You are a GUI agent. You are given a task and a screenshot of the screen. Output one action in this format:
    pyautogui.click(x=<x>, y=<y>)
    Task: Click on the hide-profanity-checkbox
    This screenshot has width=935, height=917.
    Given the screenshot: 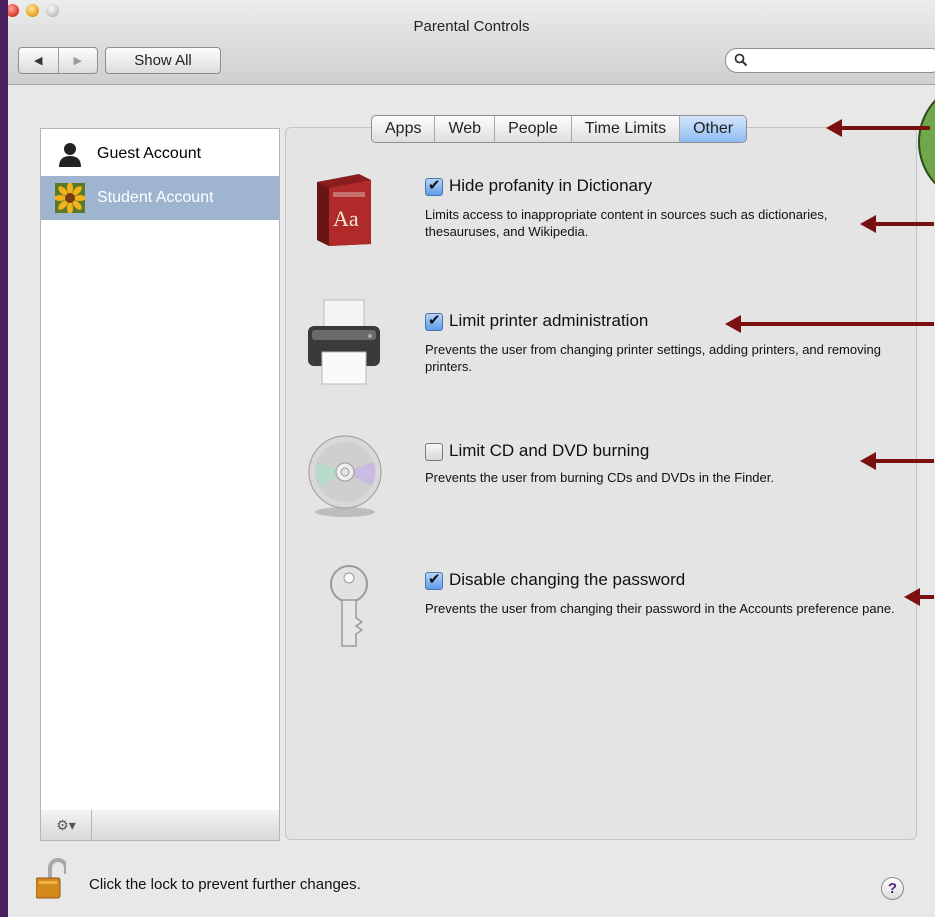 What is the action you would take?
    pyautogui.click(x=434, y=186)
    